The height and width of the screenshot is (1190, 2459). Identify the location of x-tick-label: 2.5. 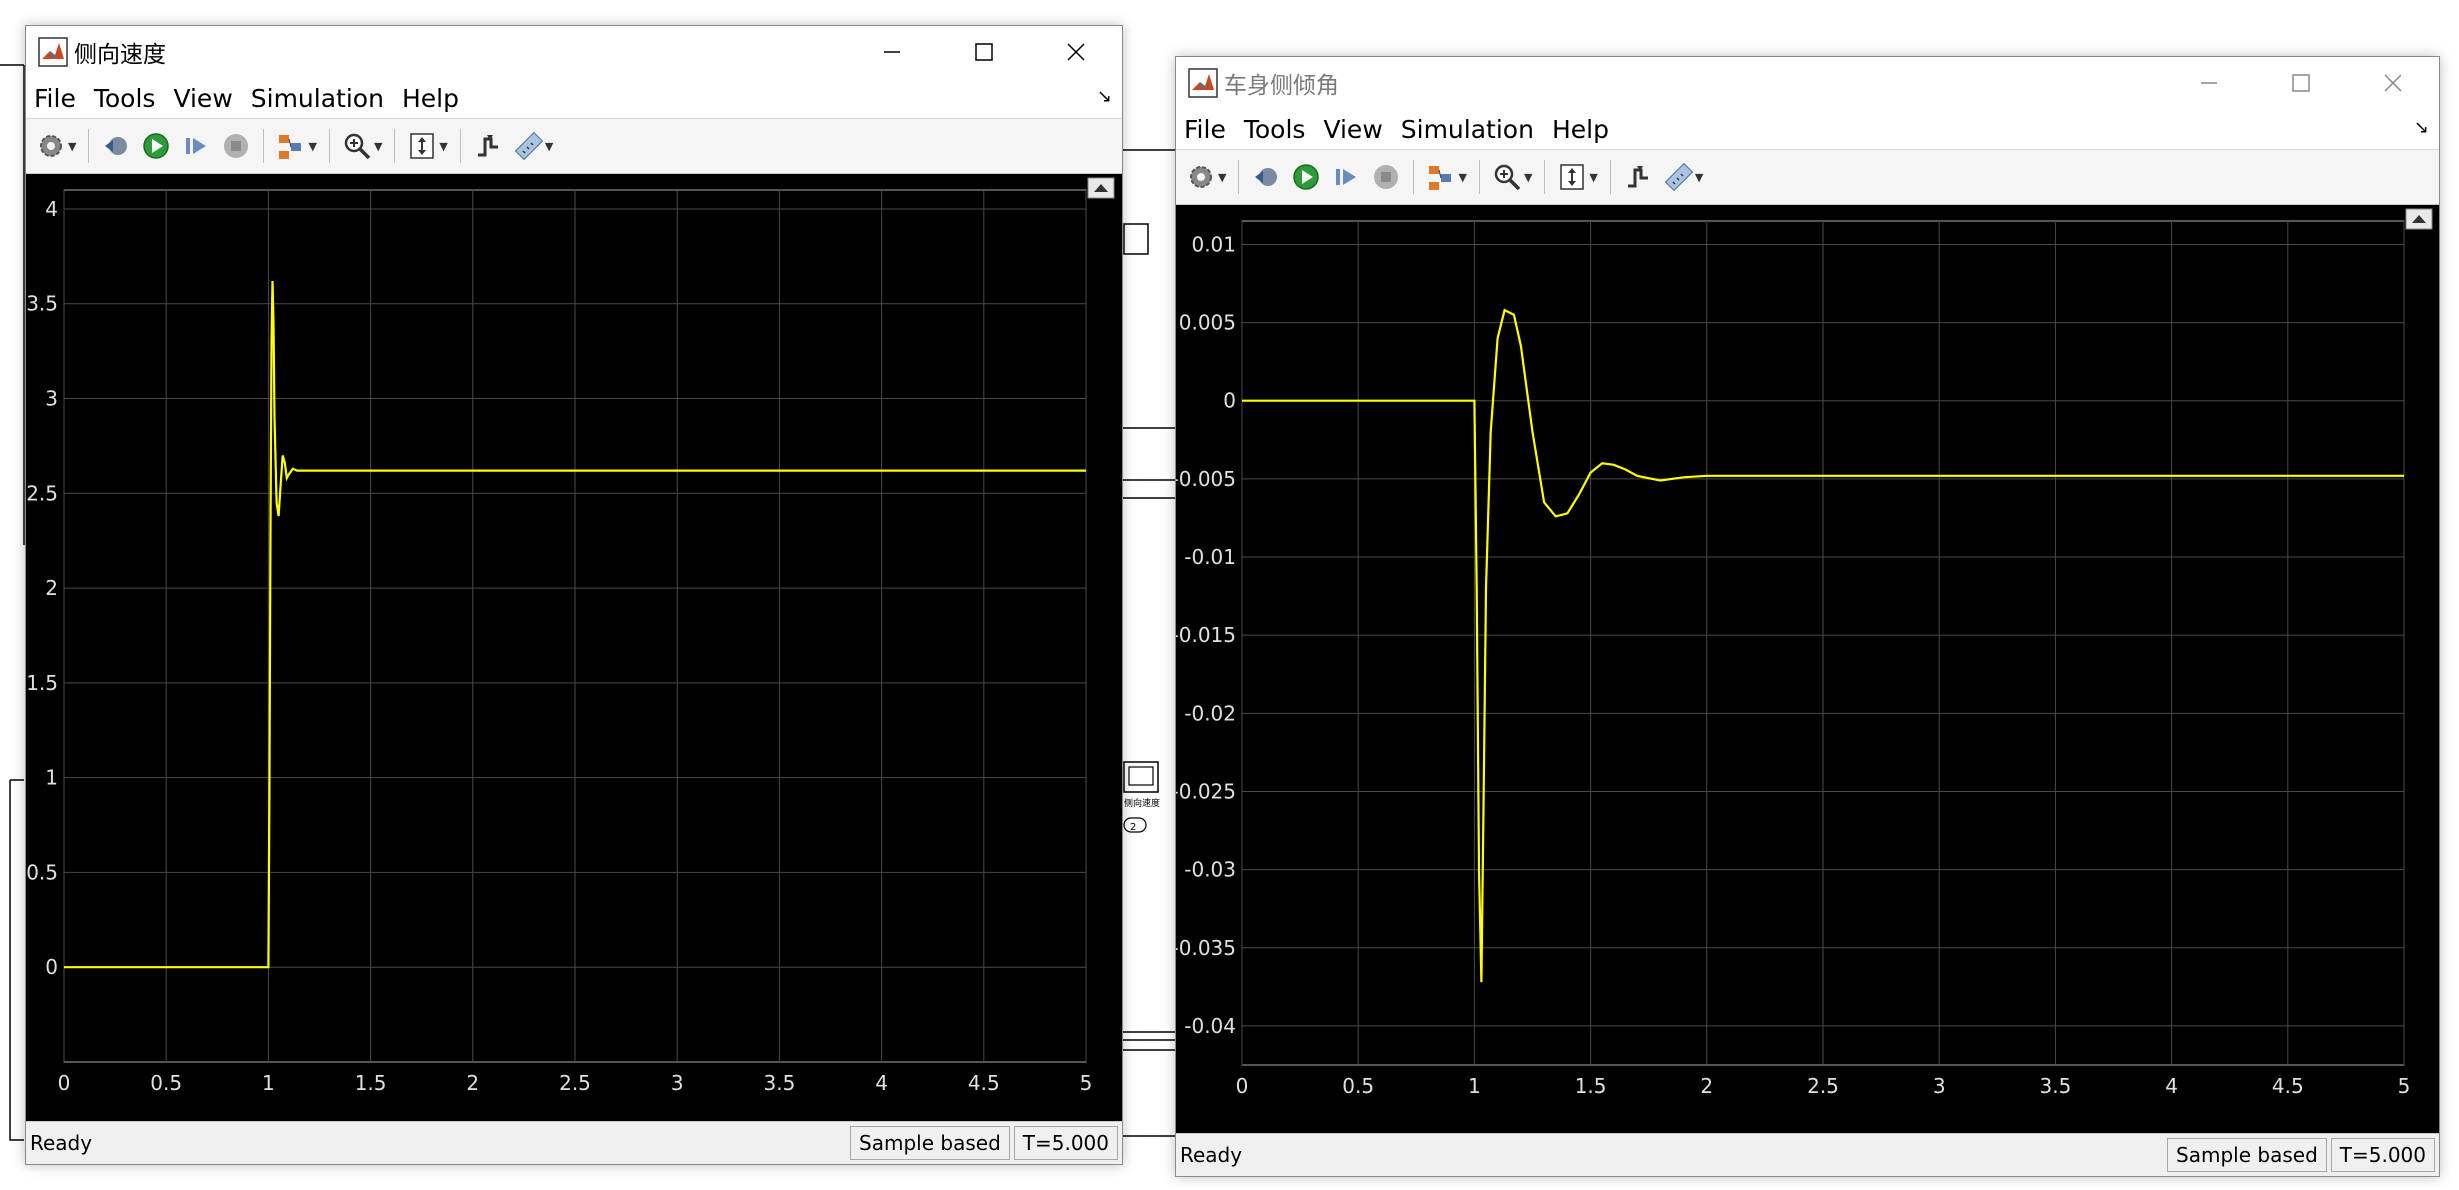
(1823, 1086).